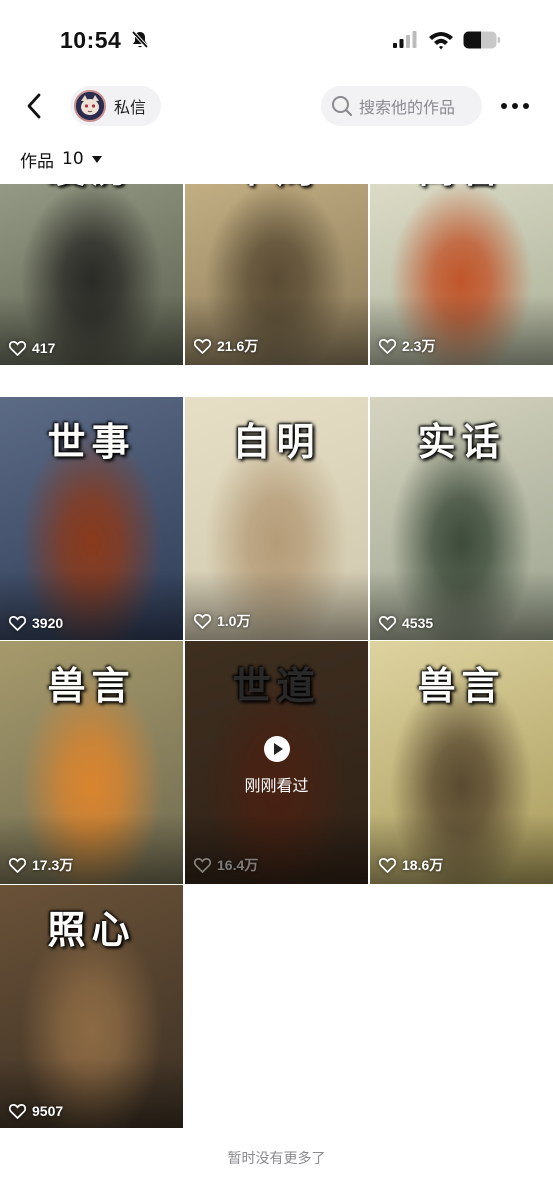 The width and height of the screenshot is (553, 1200). What do you see at coordinates (91, 1006) in the screenshot?
I see `work-tile: 照心 9507` at bounding box center [91, 1006].